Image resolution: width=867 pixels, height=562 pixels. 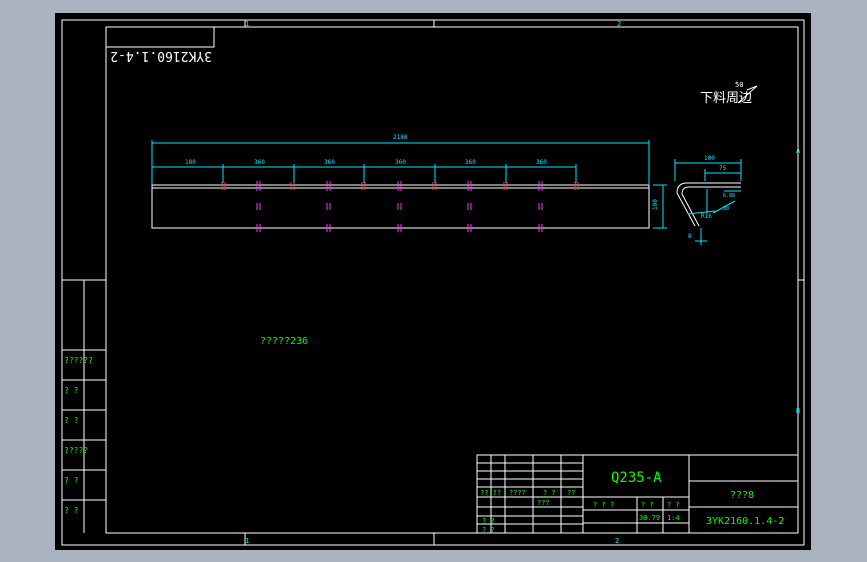 I want to click on zone-label-top-1: 1, so click(x=247, y=24).